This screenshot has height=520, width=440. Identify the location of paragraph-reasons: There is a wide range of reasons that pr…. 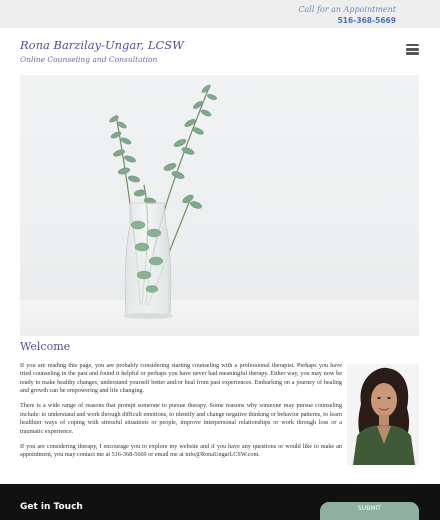
(181, 418).